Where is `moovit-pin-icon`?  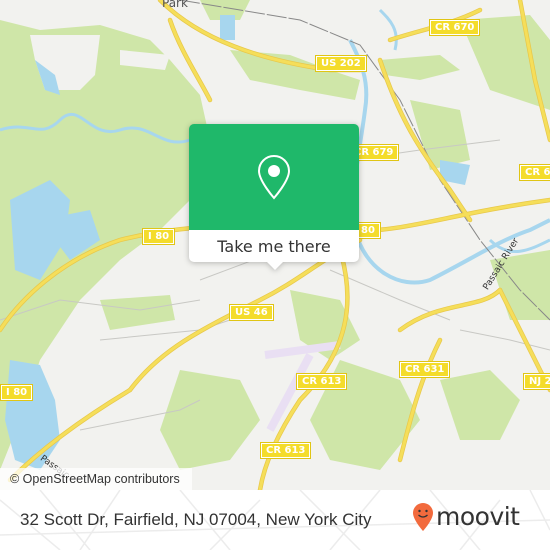
moovit-pin-icon is located at coordinates (423, 517).